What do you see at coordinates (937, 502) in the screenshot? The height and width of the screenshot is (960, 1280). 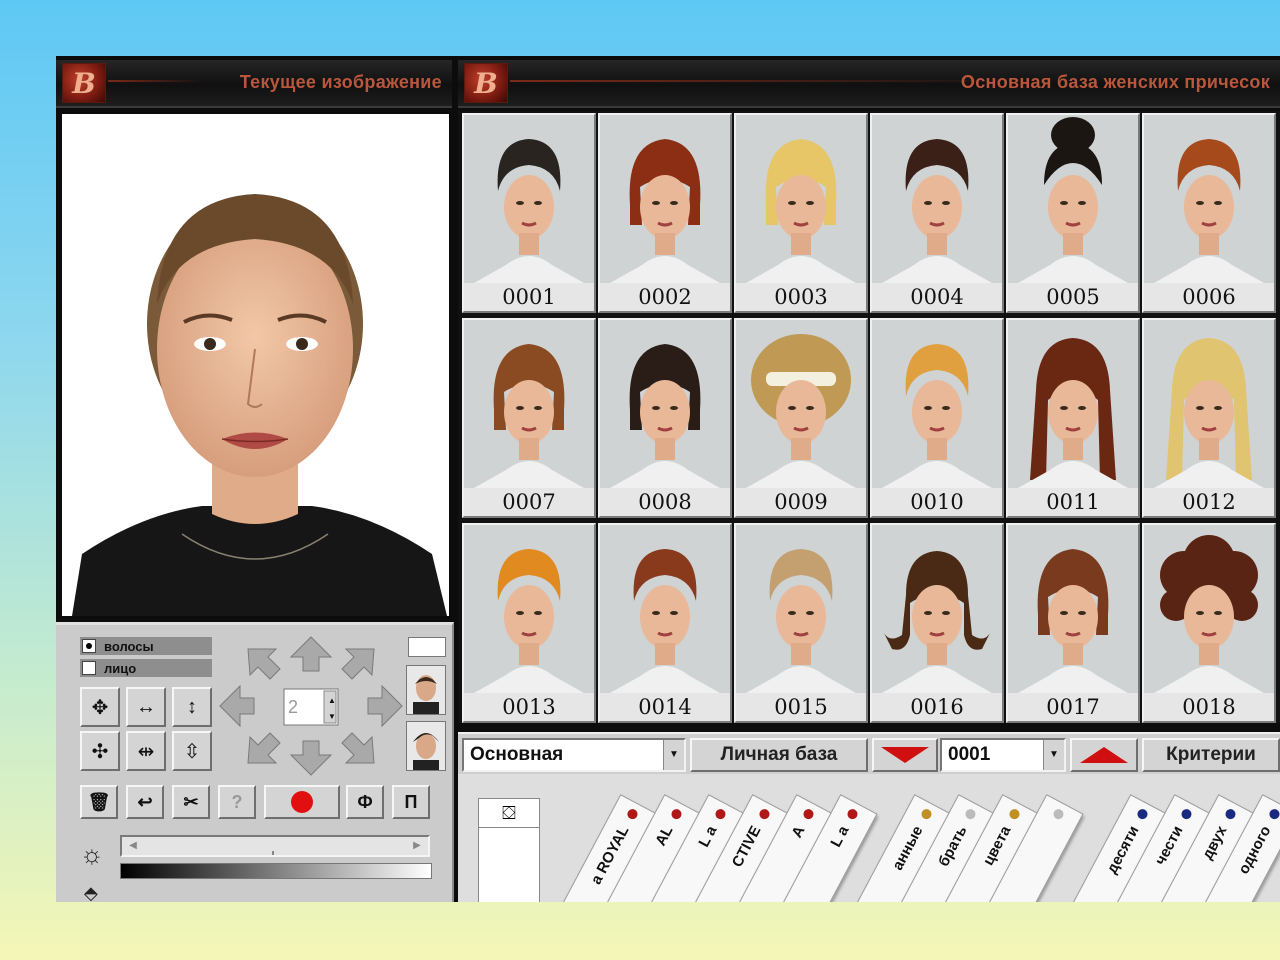 I see `hairstyle-number: 0010` at bounding box center [937, 502].